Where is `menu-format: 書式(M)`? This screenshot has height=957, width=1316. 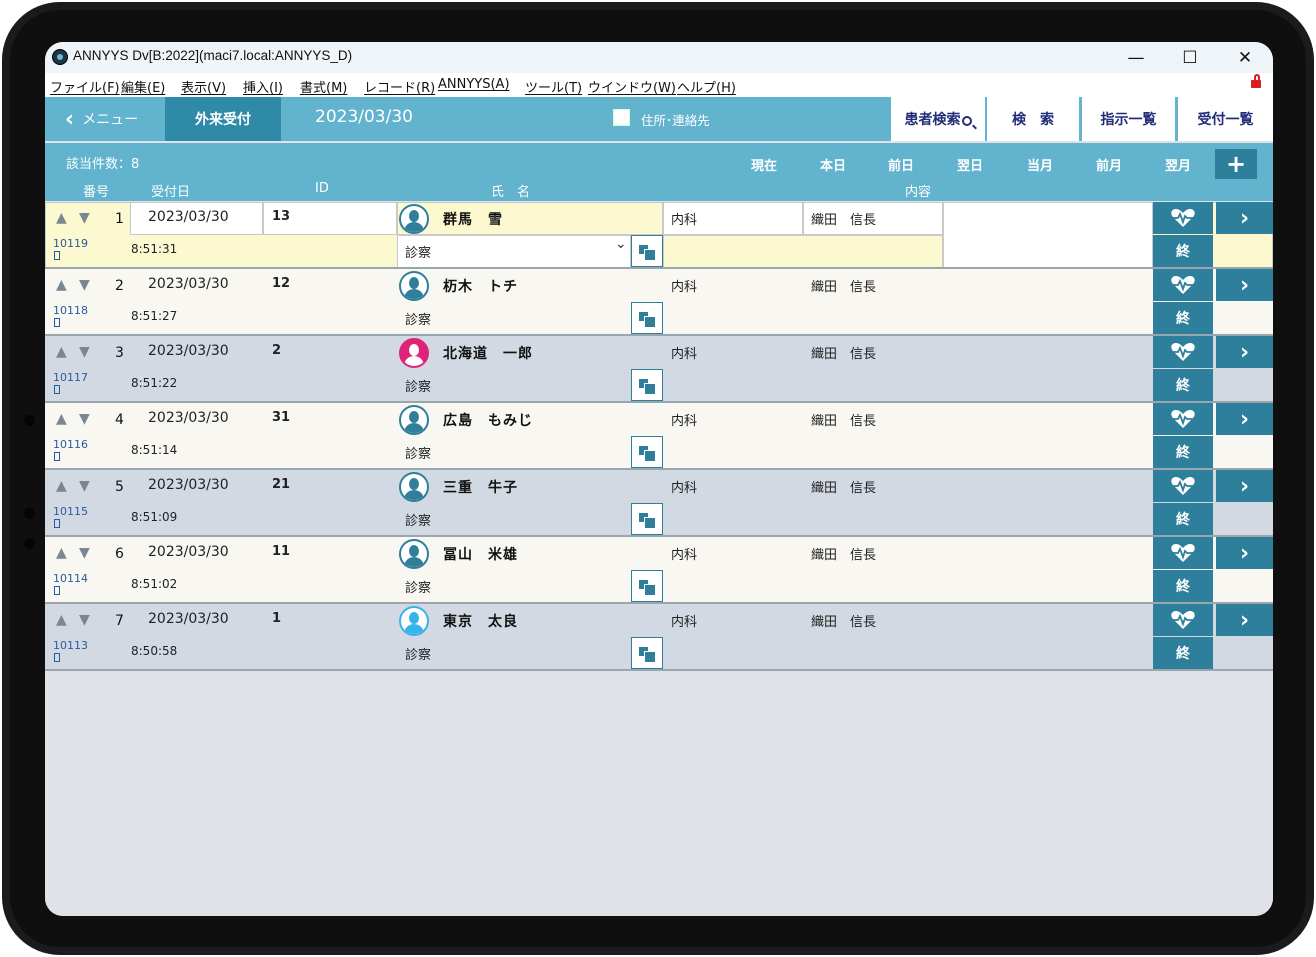
menu-format: 書式(M) is located at coordinates (323, 86).